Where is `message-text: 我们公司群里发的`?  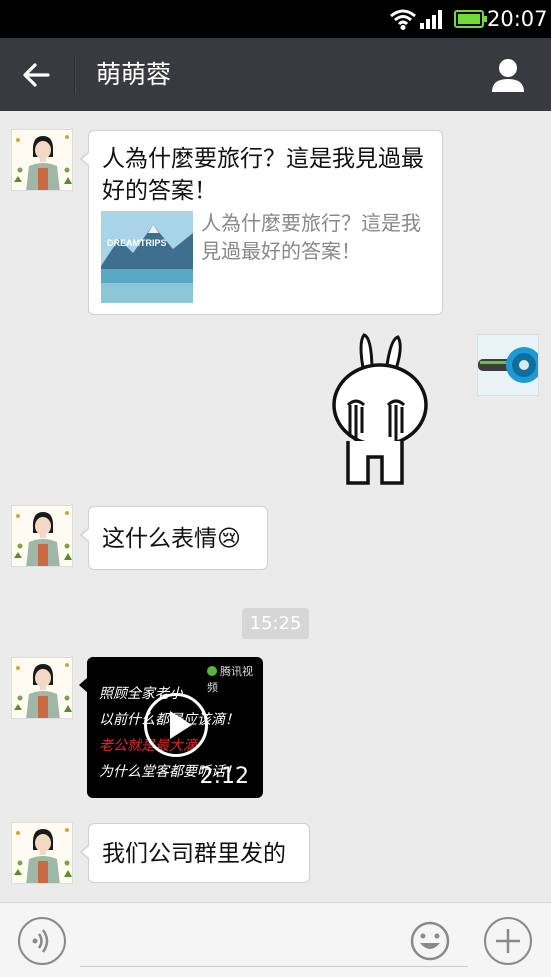 message-text: 我们公司群里发的 is located at coordinates (194, 854).